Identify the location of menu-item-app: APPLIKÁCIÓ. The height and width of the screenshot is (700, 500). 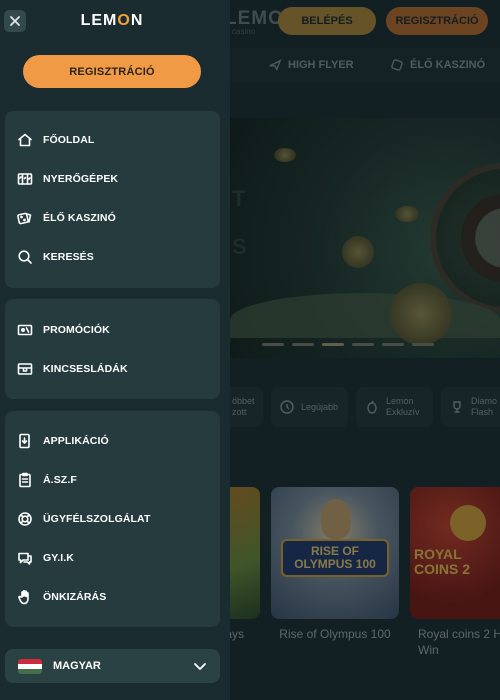
(63, 441).